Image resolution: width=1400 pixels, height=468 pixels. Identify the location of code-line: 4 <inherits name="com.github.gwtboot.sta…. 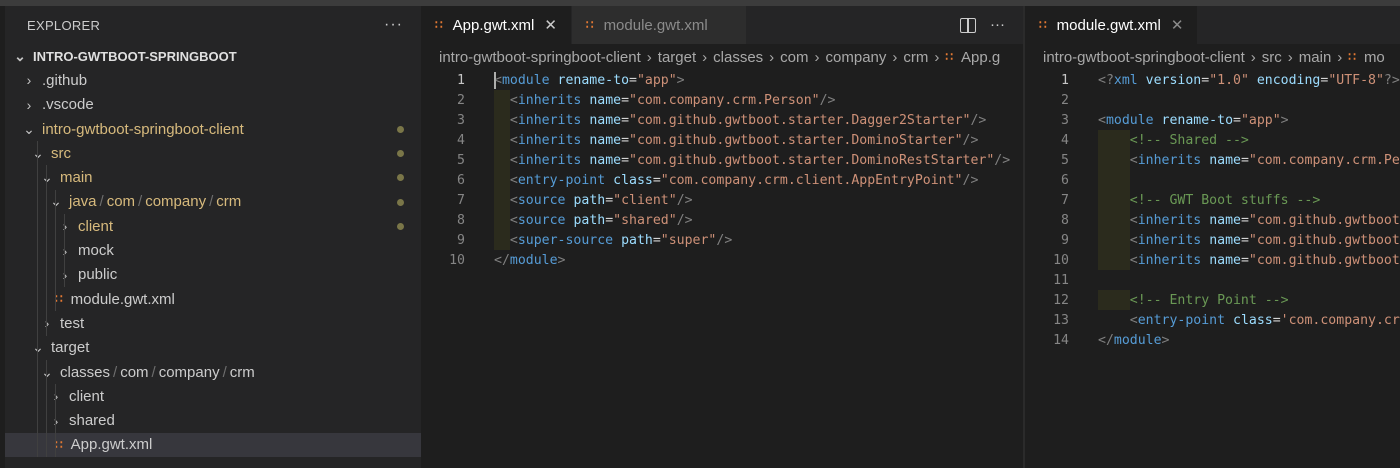
(722, 140).